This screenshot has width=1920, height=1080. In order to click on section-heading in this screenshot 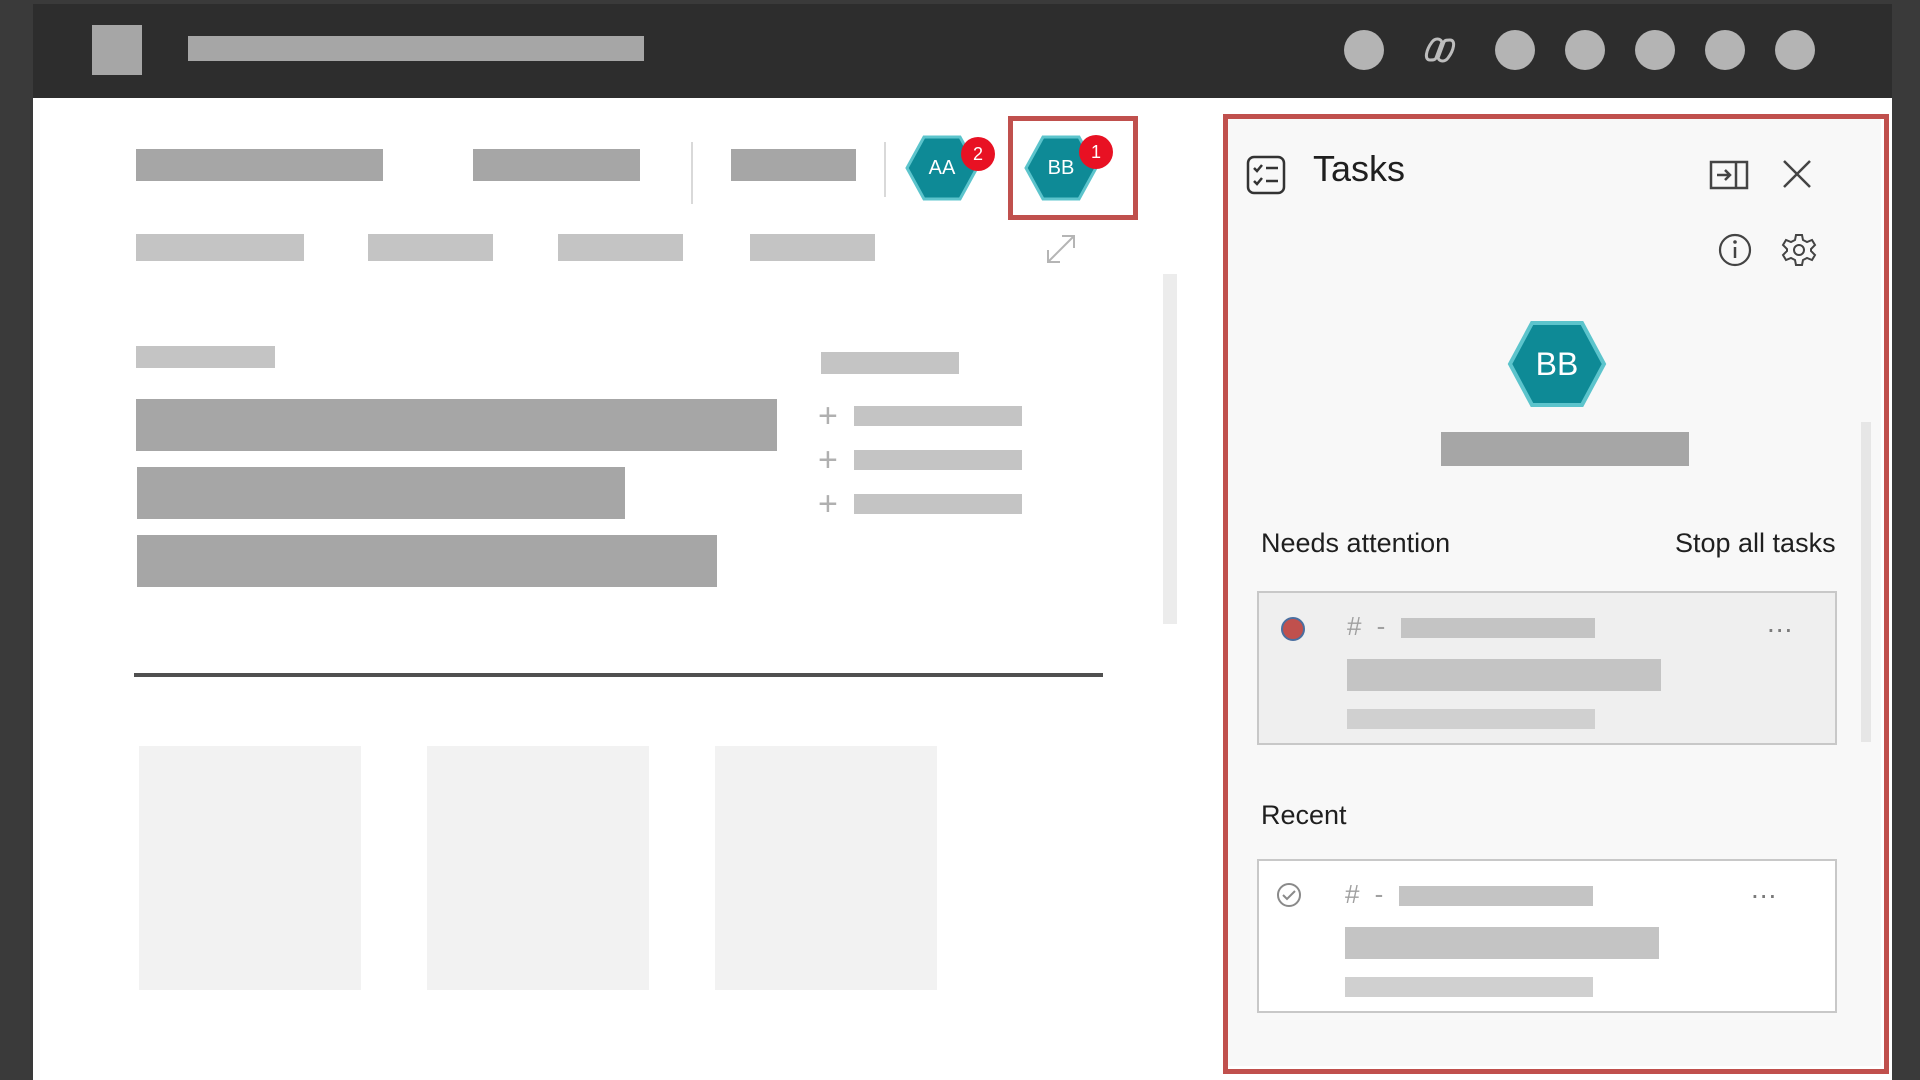, I will do `click(205, 357)`.